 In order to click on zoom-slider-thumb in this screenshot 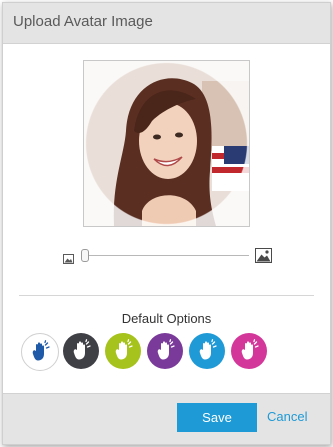, I will do `click(85, 255)`.